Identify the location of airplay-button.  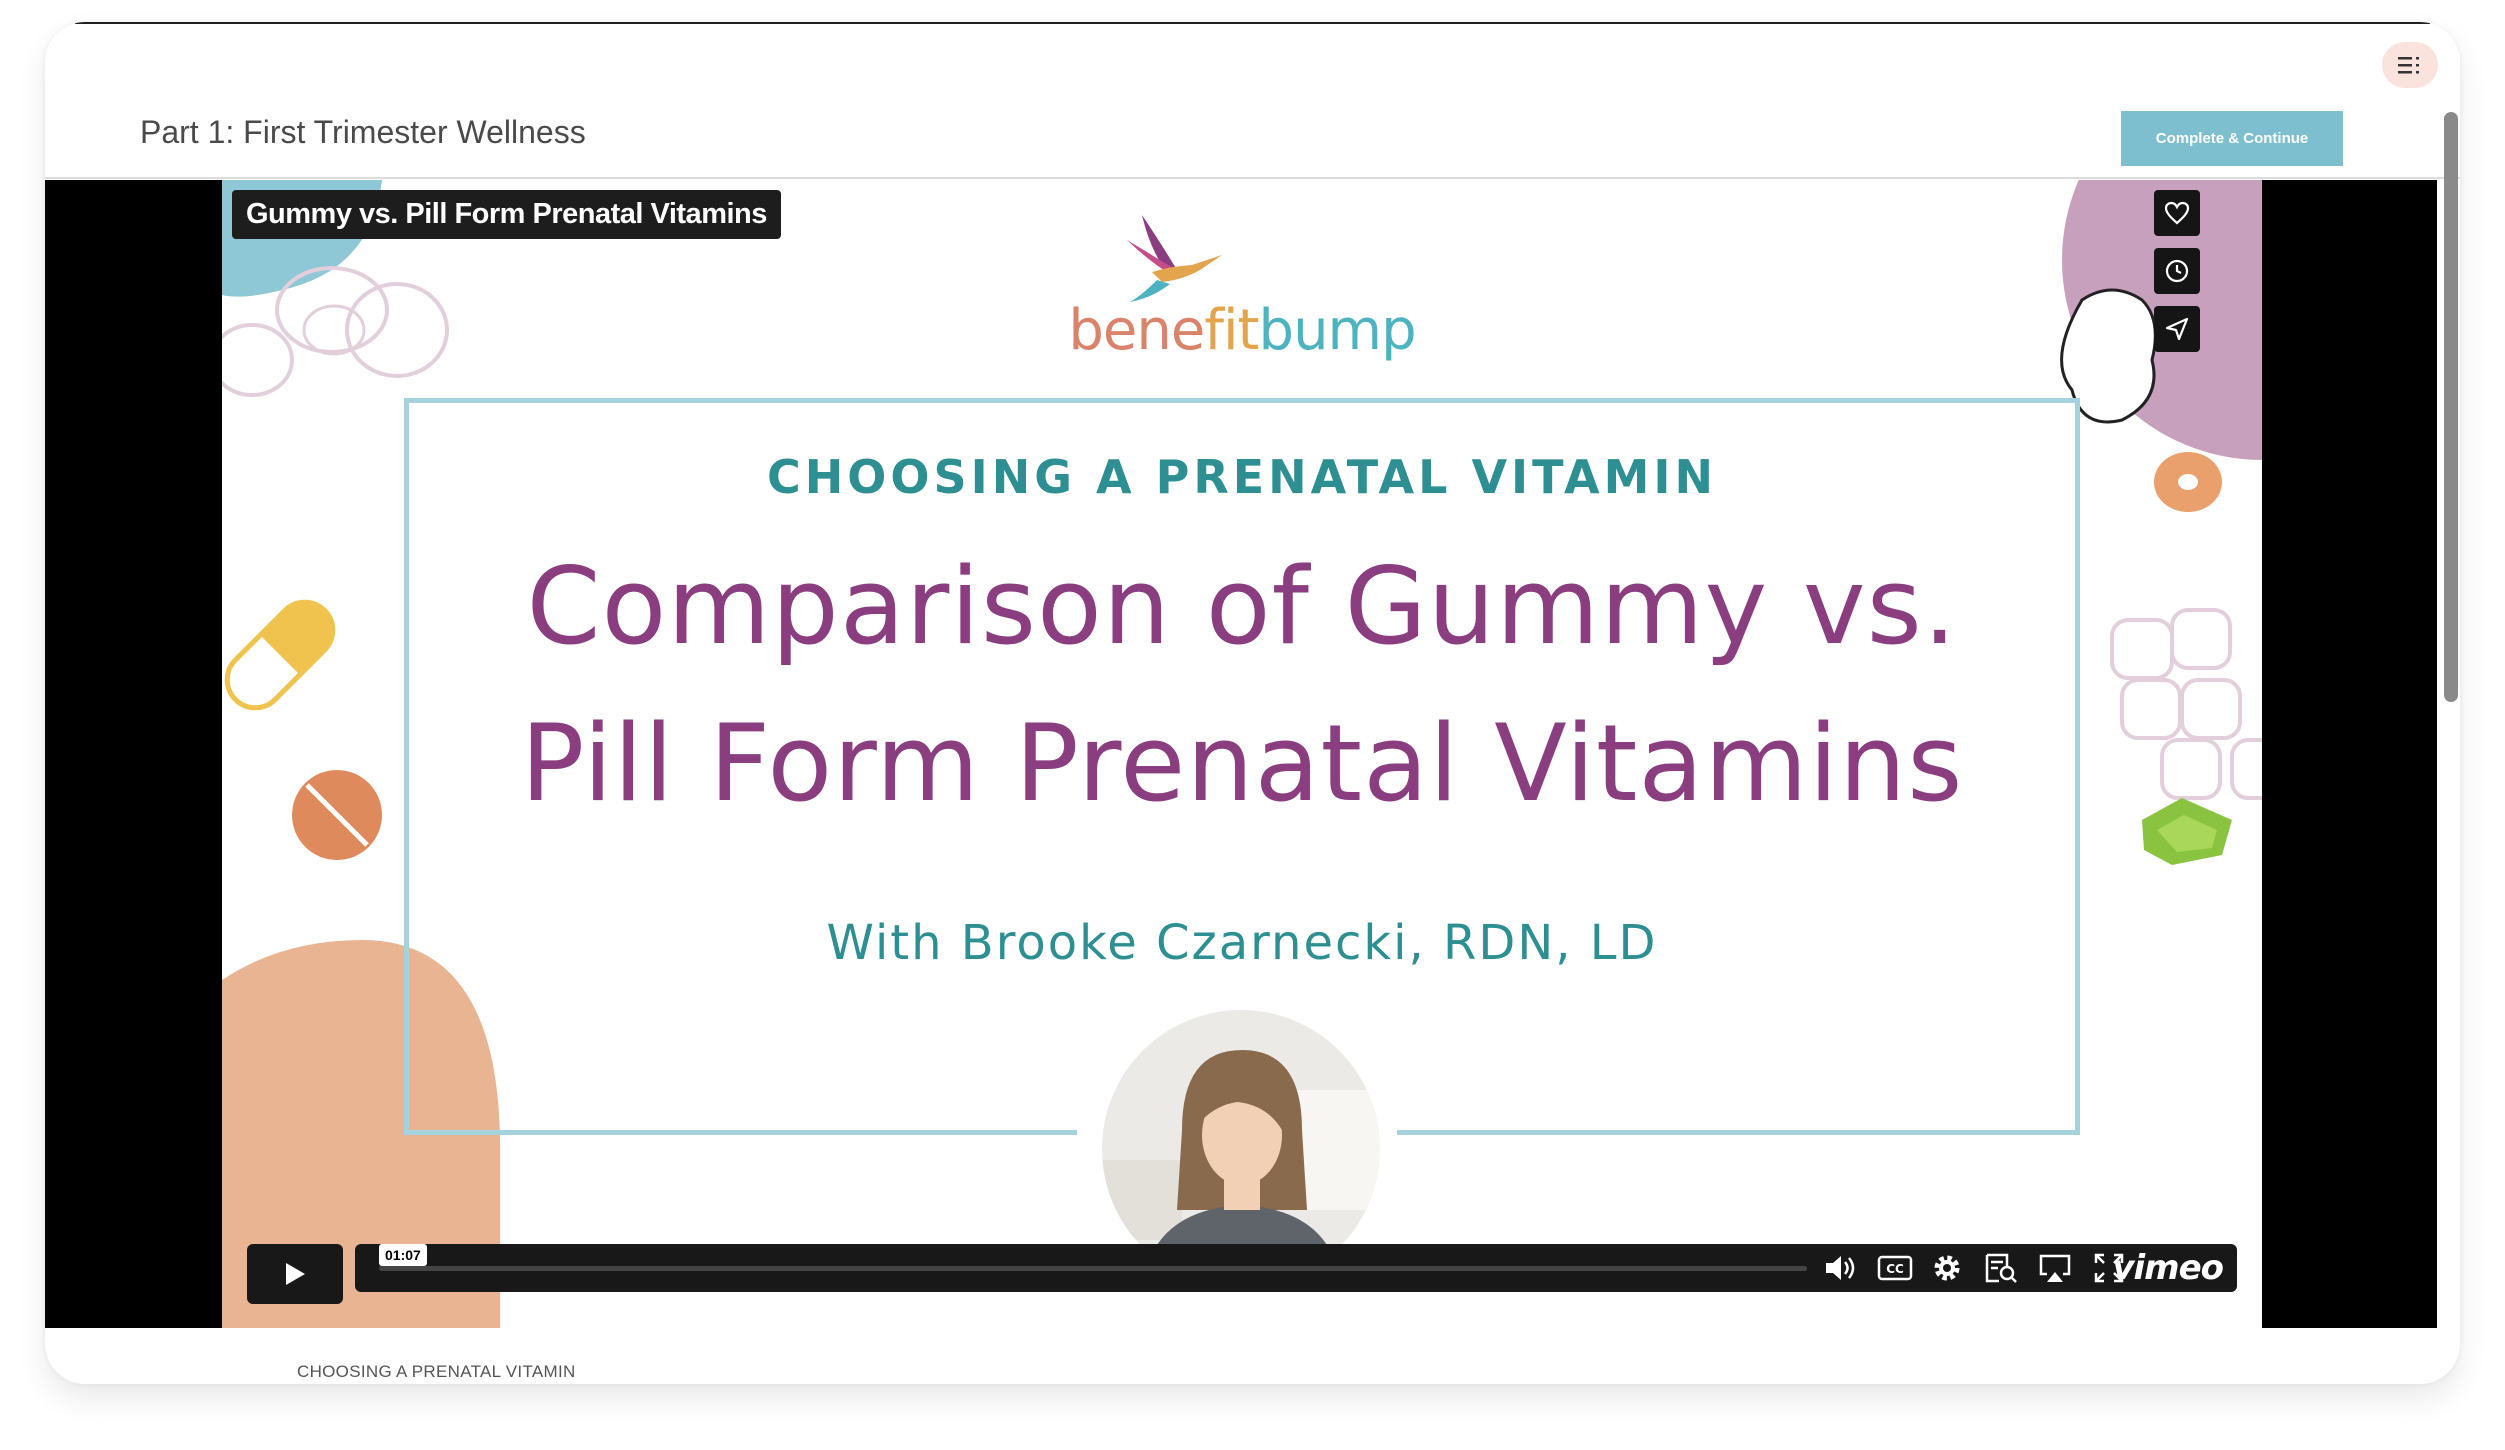
(2055, 1268).